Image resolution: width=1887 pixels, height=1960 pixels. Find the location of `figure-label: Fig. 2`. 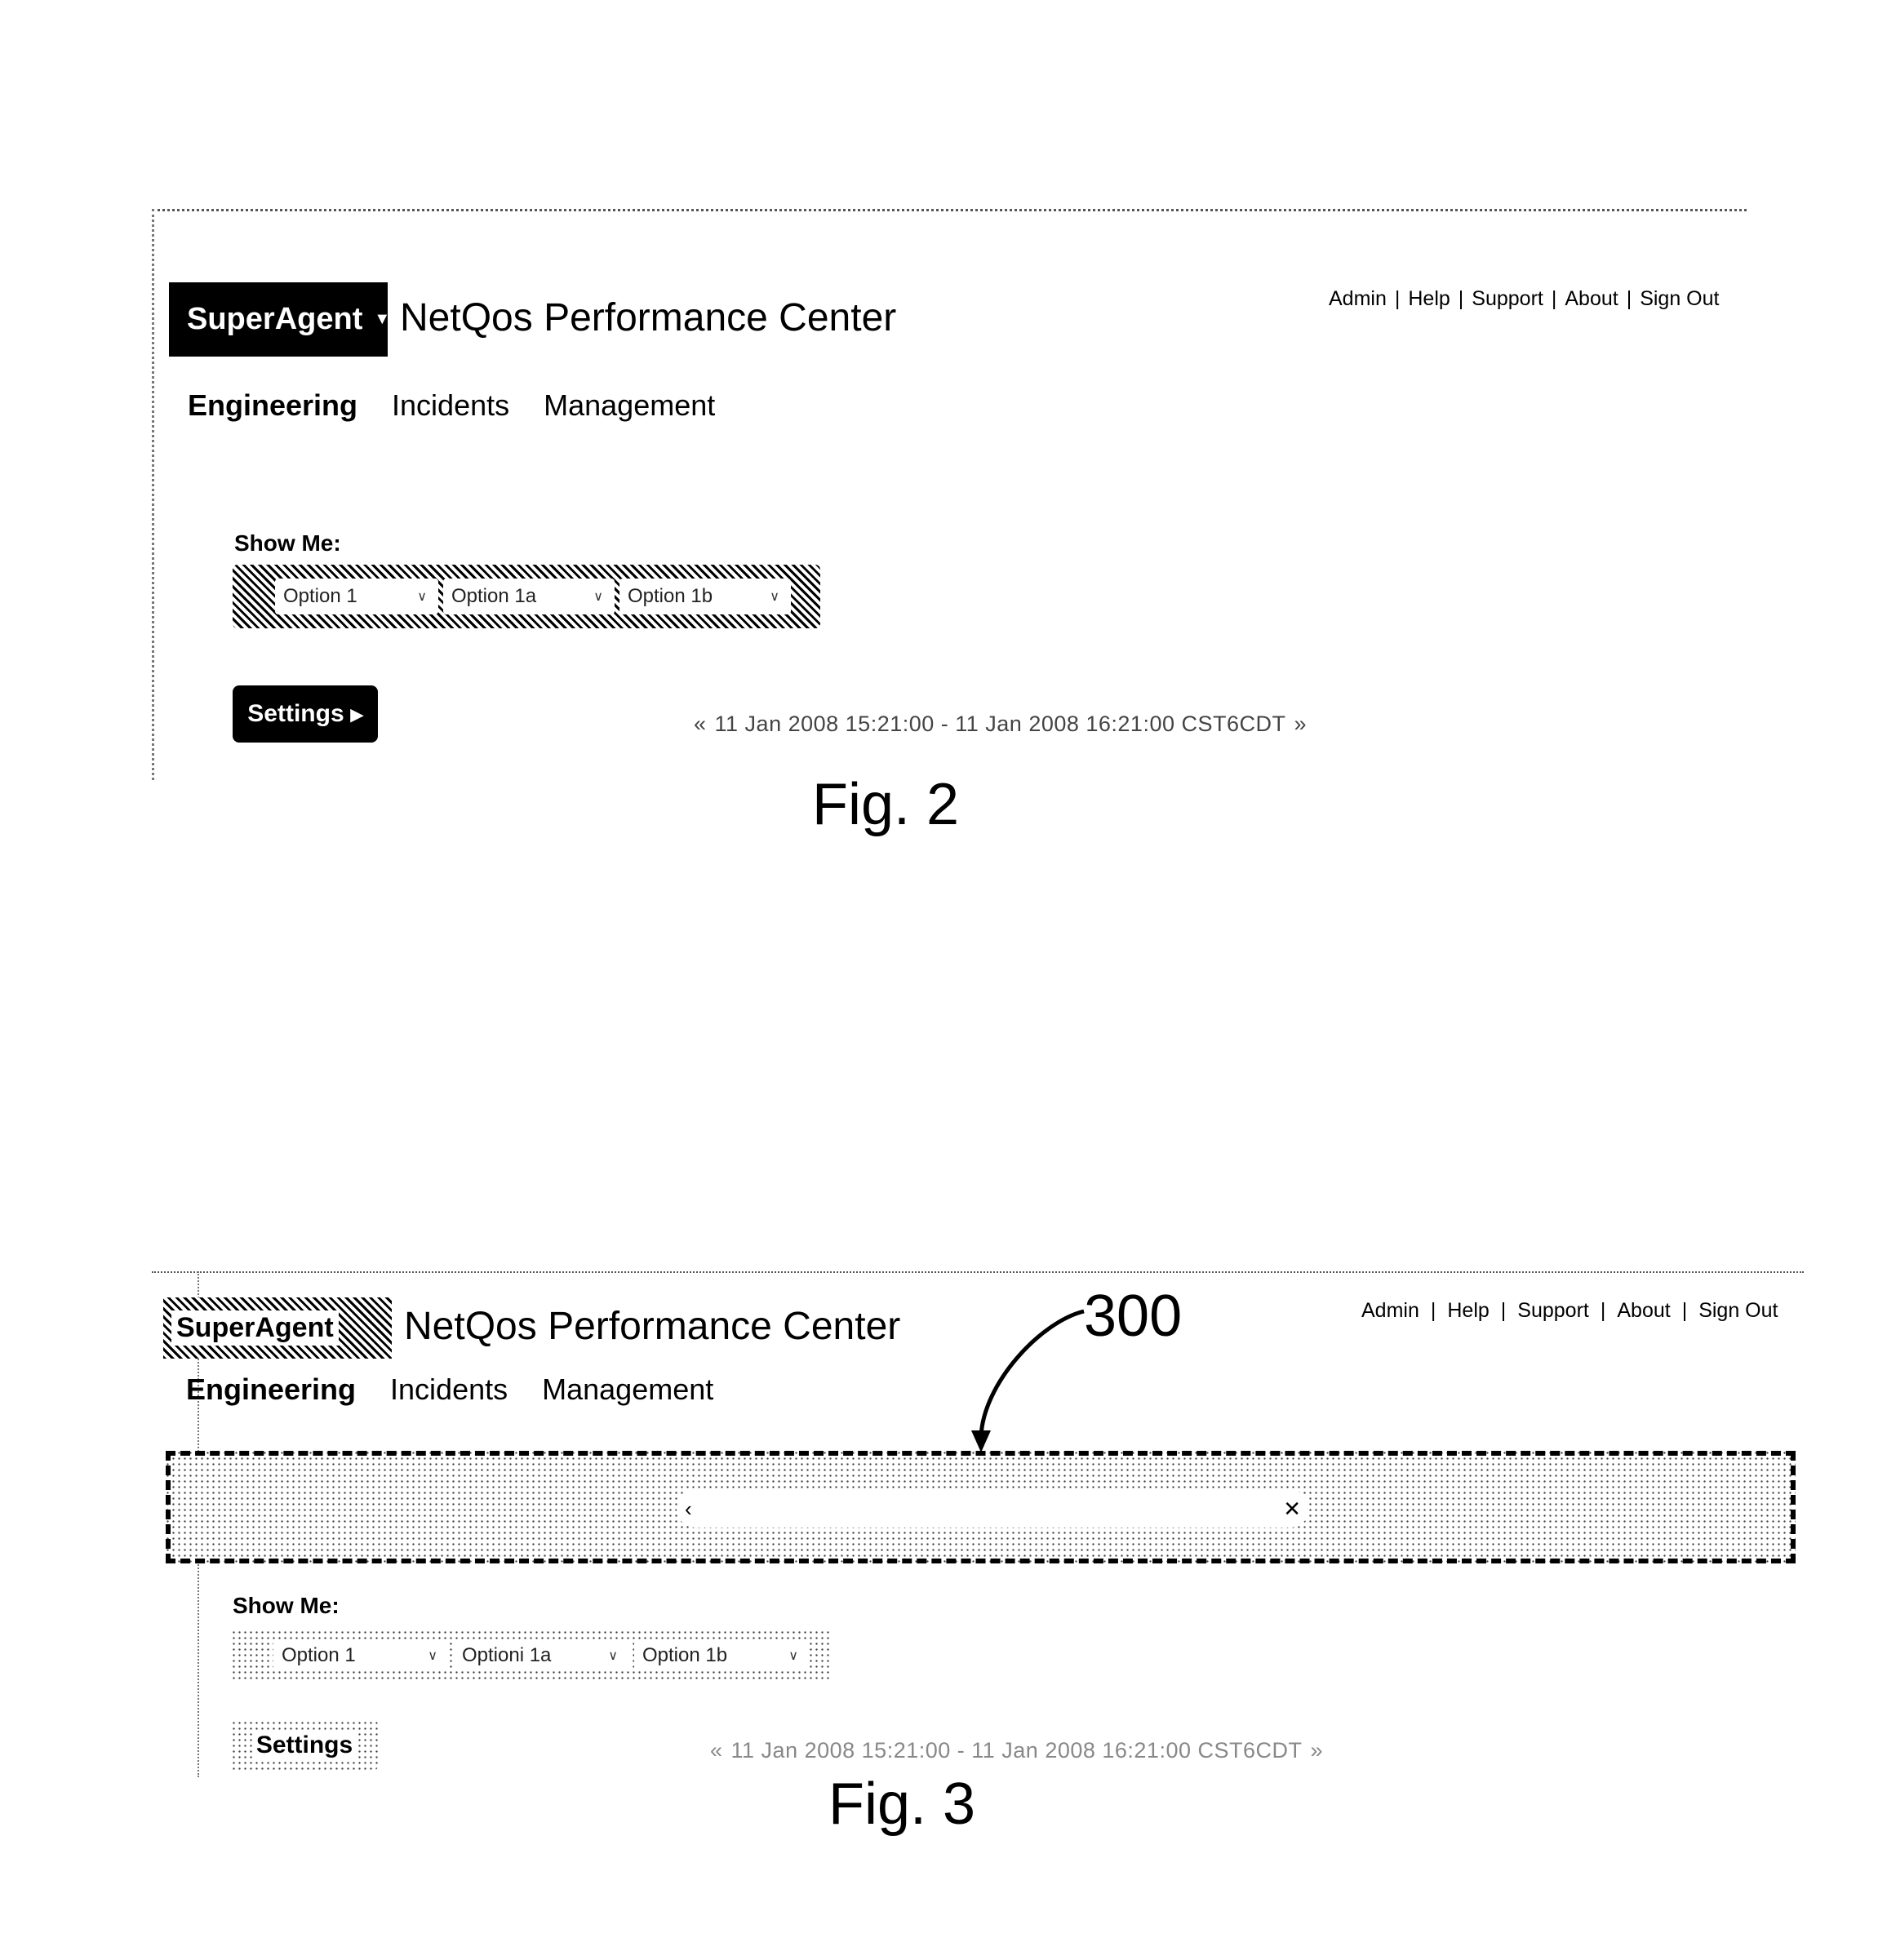

figure-label: Fig. 2 is located at coordinates (886, 804).